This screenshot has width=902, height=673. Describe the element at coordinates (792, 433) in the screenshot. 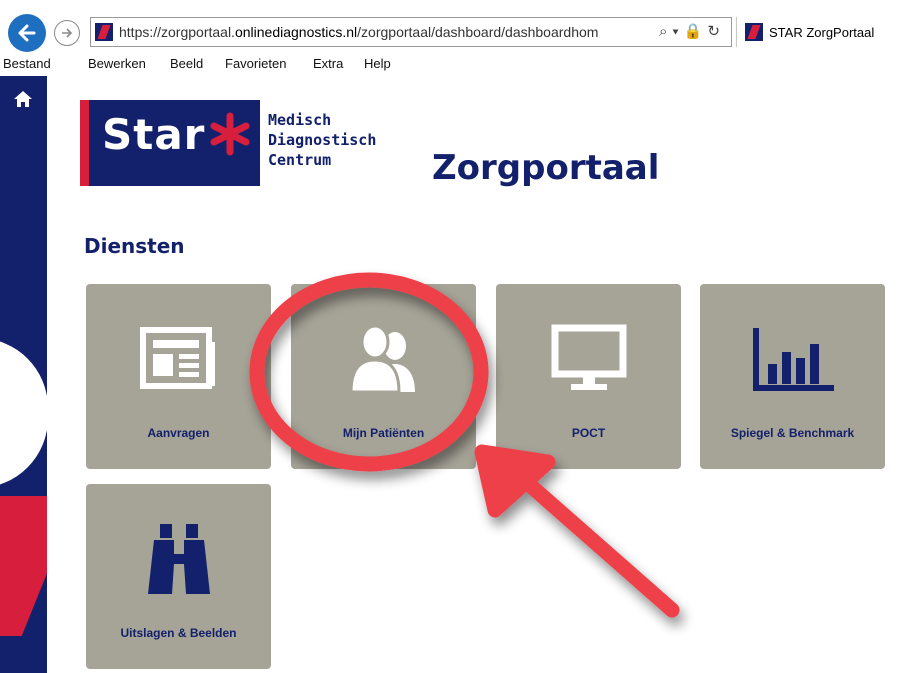

I see `tile-label: Spiegel & Benchmark` at that location.